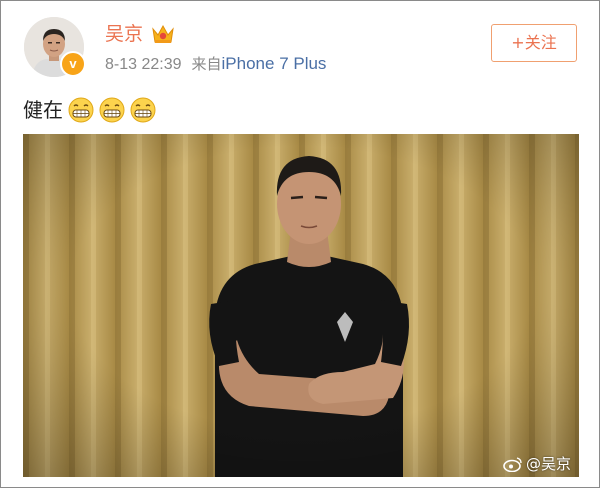 Image resolution: width=600 pixels, height=488 pixels. I want to click on photo-watermark: @吴京, so click(537, 463).